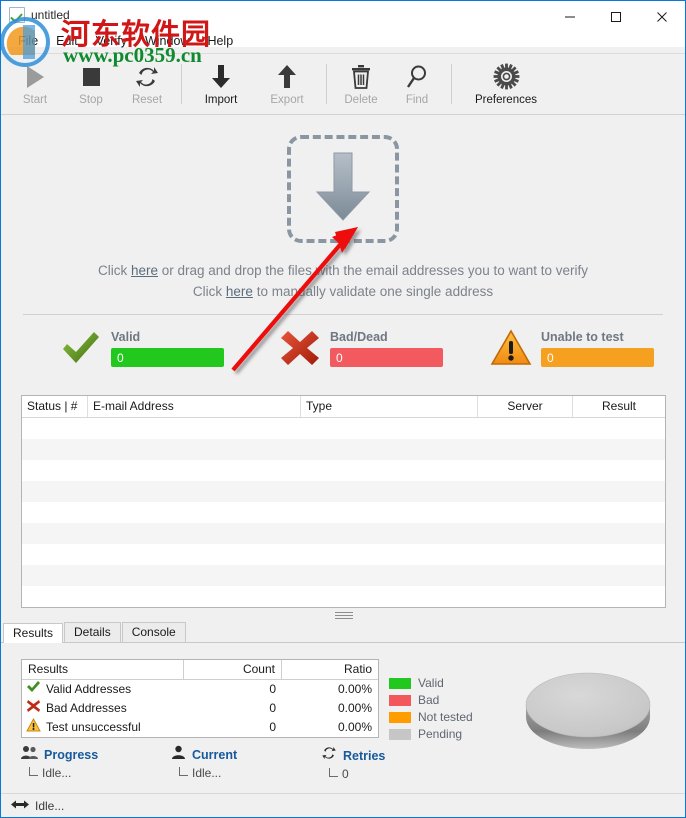 The height and width of the screenshot is (818, 686). I want to click on grid-column-type: Type, so click(389, 406).